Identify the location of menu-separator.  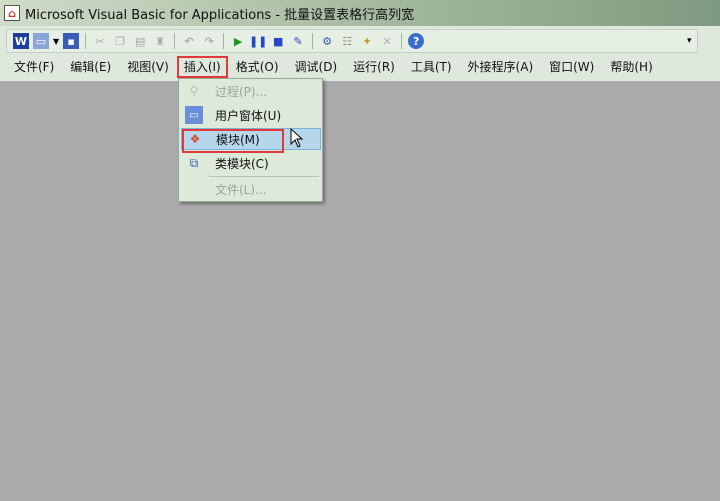
(264, 176).